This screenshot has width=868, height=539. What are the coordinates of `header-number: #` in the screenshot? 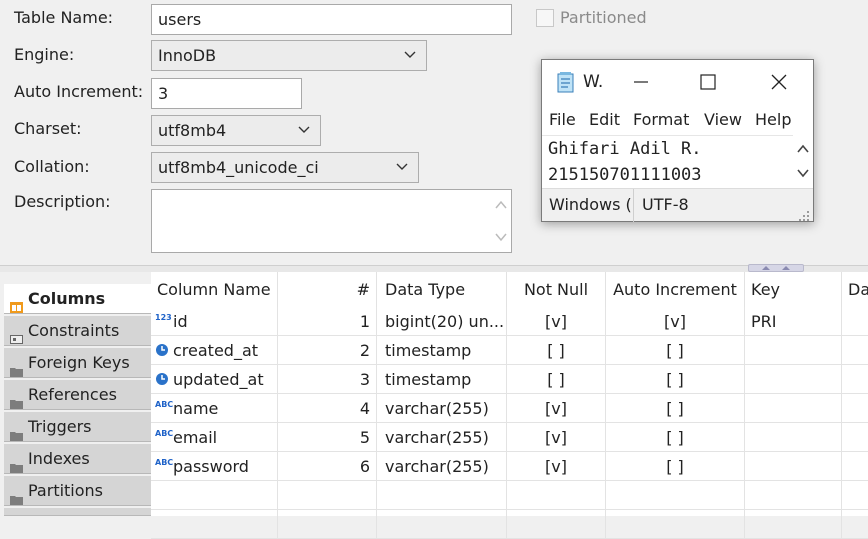 It's located at (327, 289).